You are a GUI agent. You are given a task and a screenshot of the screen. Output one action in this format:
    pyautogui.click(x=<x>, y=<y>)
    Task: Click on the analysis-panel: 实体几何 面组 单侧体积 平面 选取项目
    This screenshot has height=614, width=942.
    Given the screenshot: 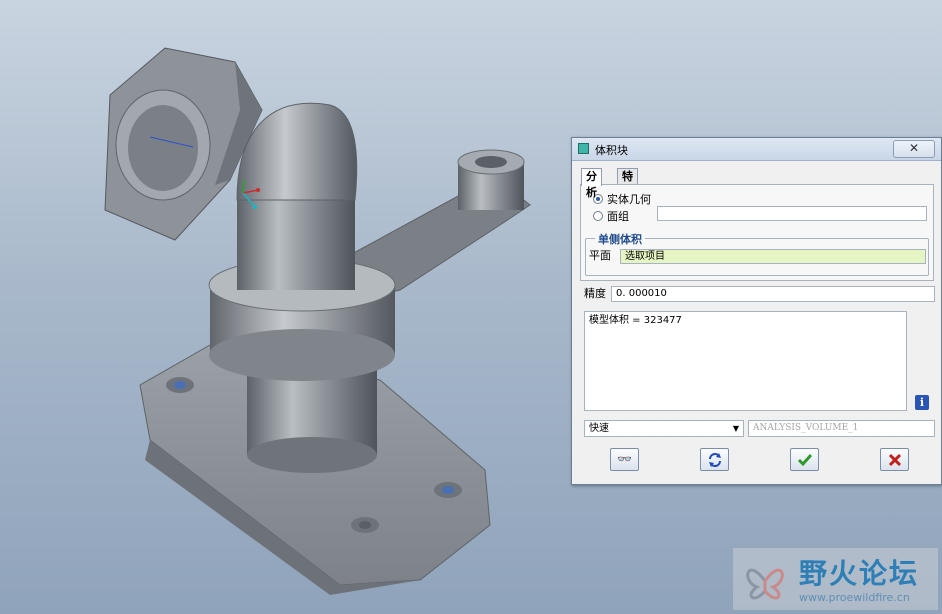 What is the action you would take?
    pyautogui.click(x=757, y=232)
    